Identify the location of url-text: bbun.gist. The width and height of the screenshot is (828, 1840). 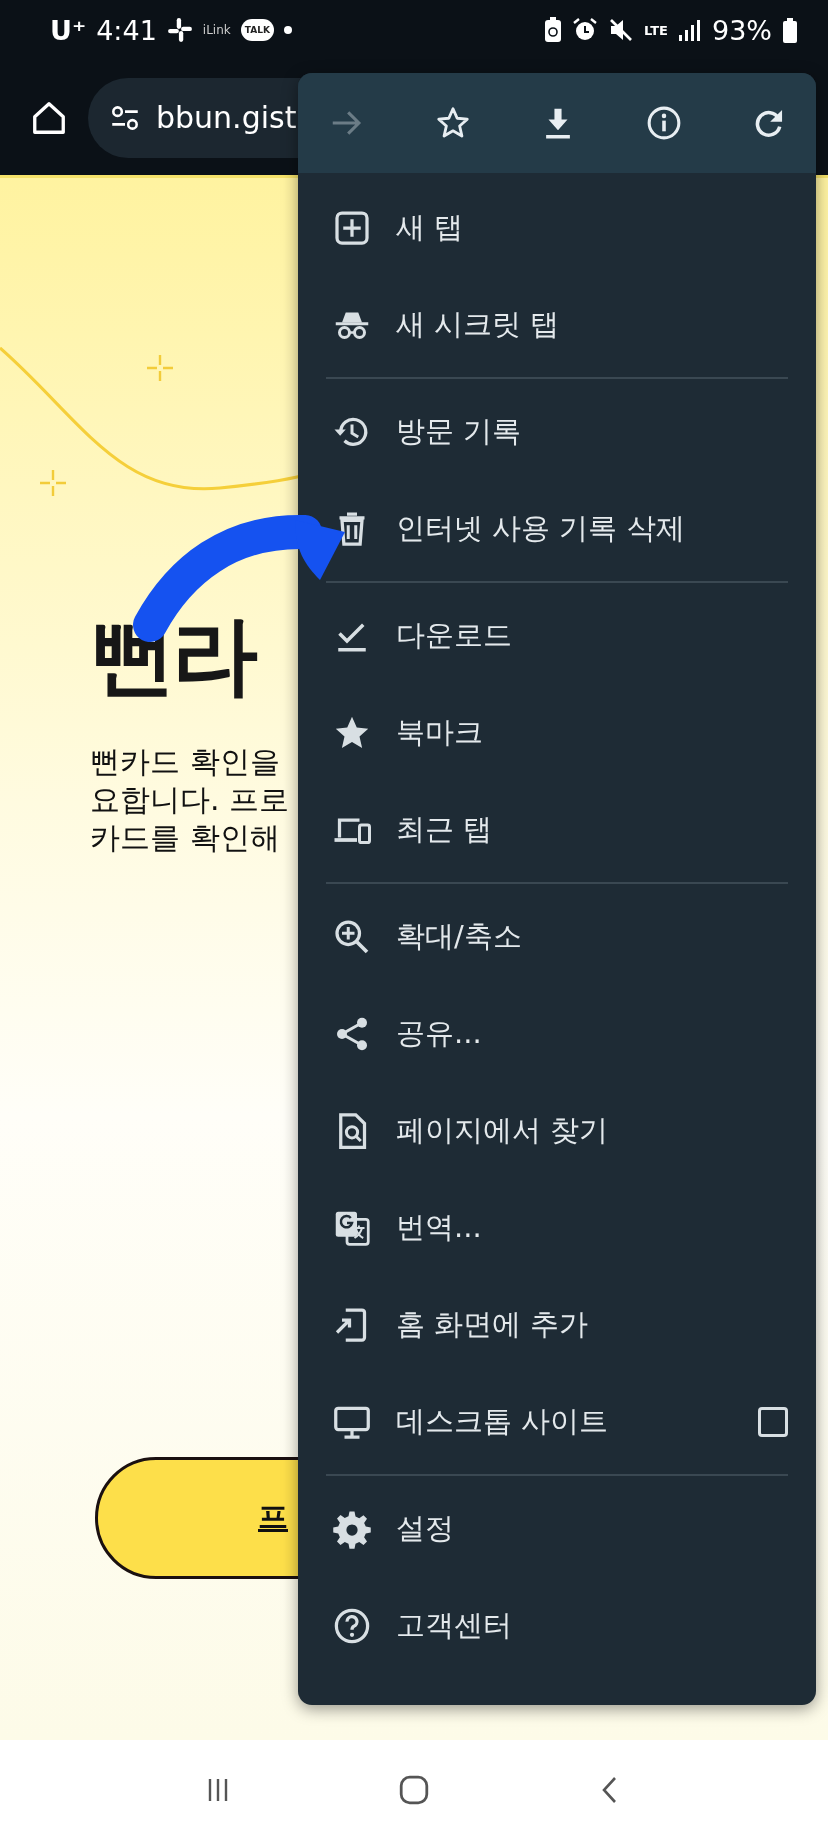
(226, 117).